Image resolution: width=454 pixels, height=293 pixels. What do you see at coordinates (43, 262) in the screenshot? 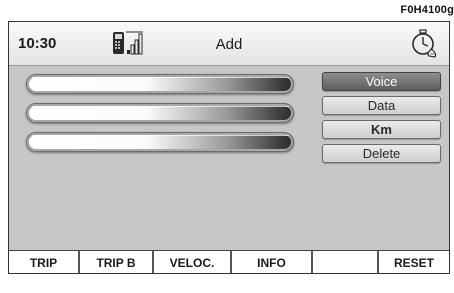
I see `trip-button: TRIP` at bounding box center [43, 262].